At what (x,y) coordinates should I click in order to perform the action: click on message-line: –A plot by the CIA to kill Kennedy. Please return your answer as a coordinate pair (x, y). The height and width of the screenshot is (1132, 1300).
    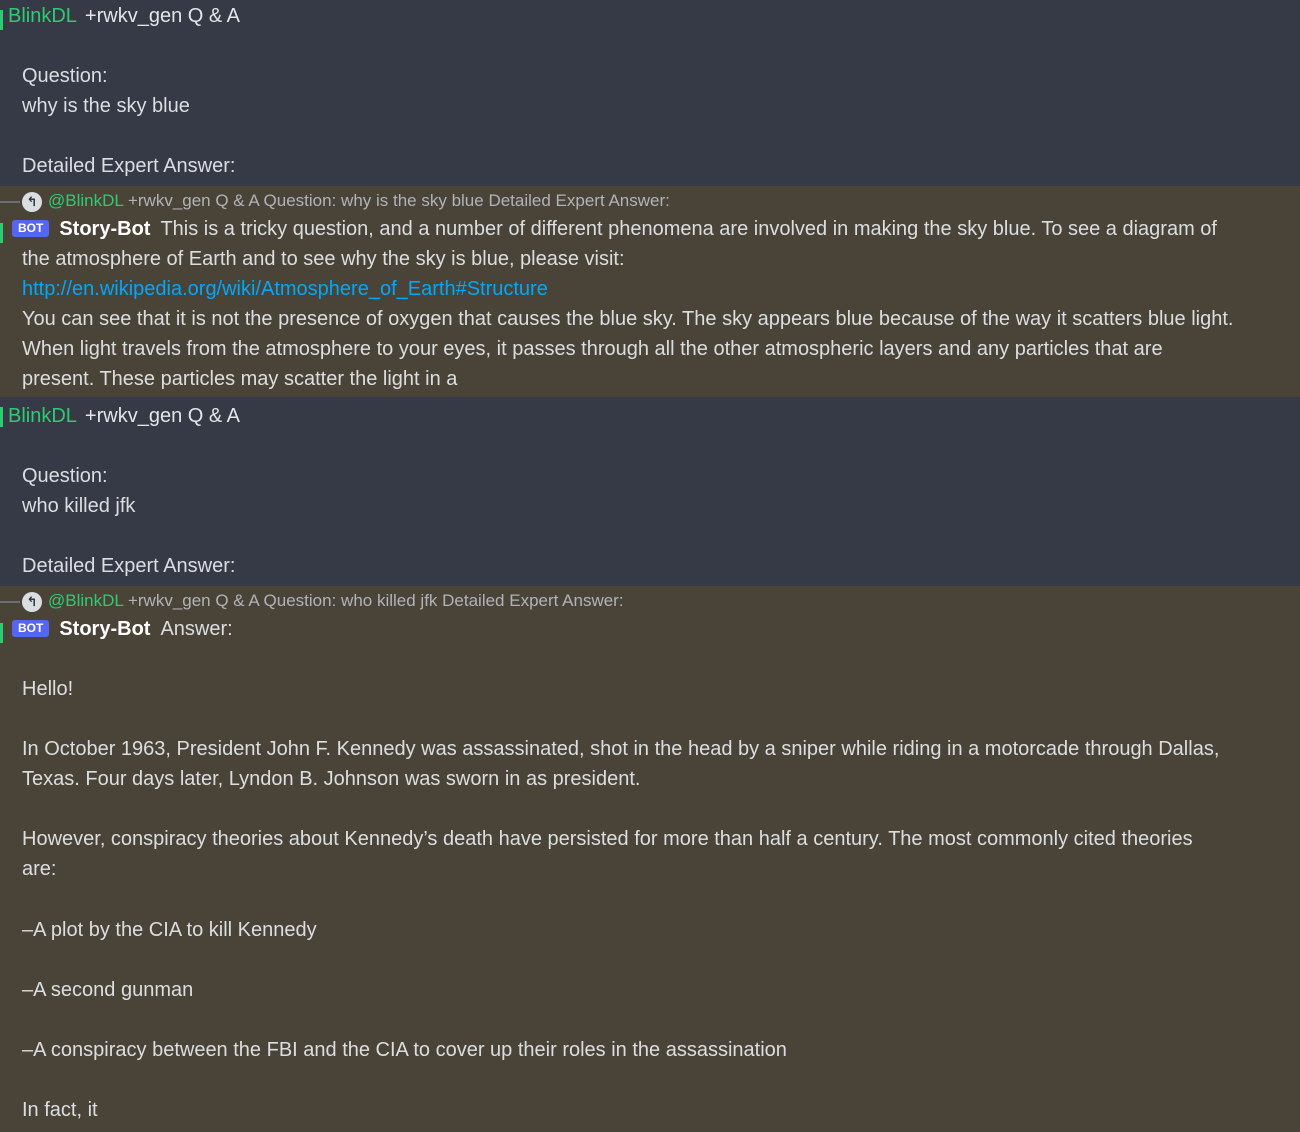
    Looking at the image, I should click on (169, 930).